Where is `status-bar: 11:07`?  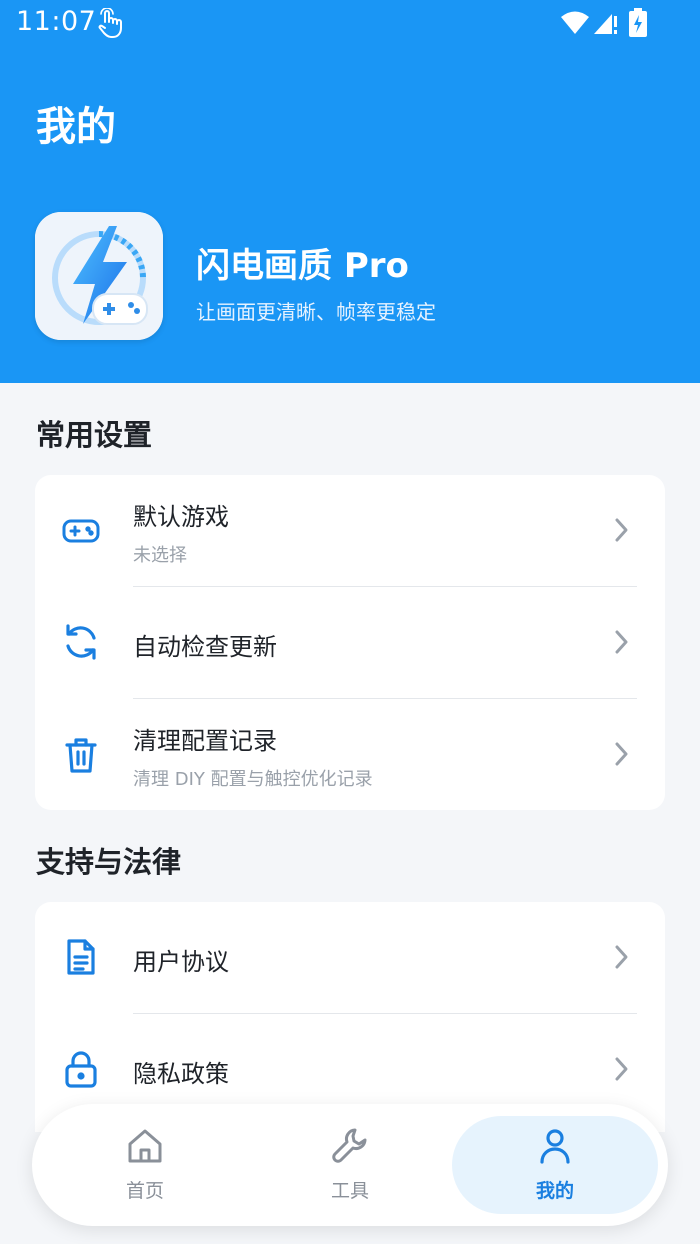
status-bar: 11:07 is located at coordinates (350, 24).